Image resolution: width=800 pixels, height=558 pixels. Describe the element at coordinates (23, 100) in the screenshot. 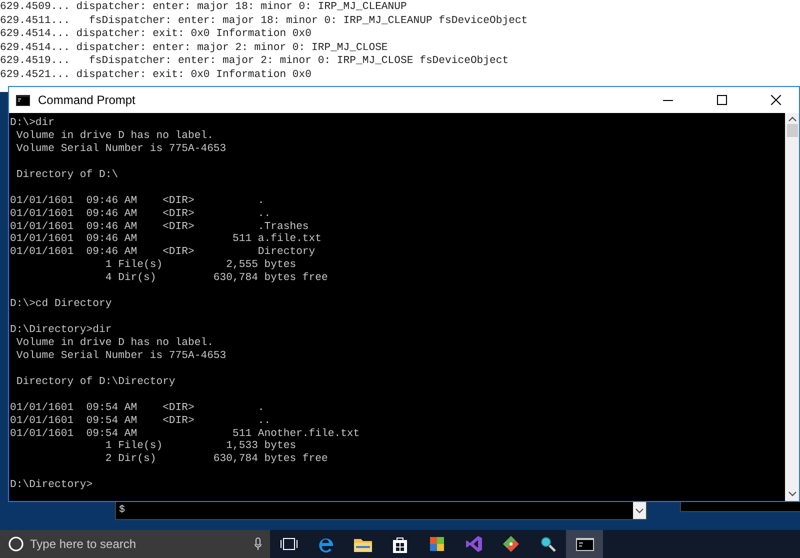

I see `console-icon` at that location.